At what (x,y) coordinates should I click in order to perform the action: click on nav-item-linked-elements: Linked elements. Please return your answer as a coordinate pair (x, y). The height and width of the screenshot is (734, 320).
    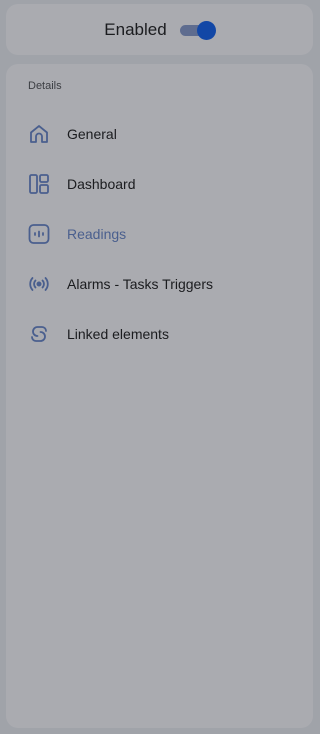
    Looking at the image, I should click on (97, 334).